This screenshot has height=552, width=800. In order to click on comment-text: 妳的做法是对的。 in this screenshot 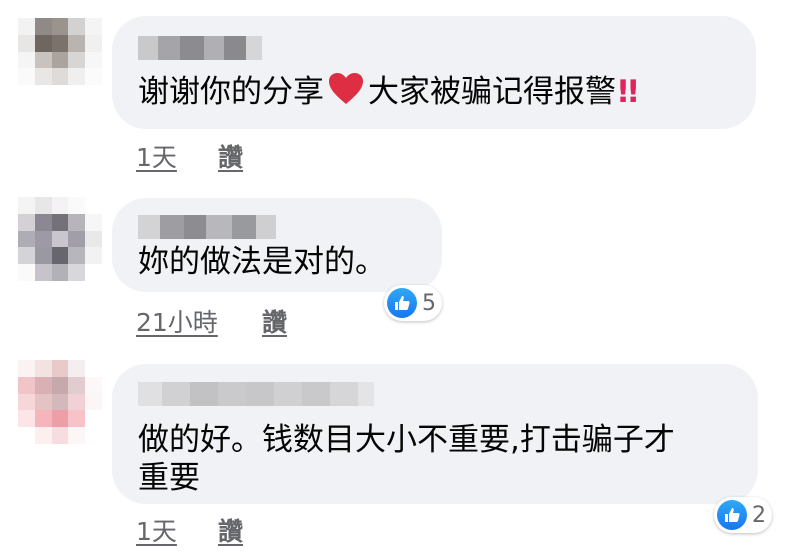, I will do `click(262, 262)`.